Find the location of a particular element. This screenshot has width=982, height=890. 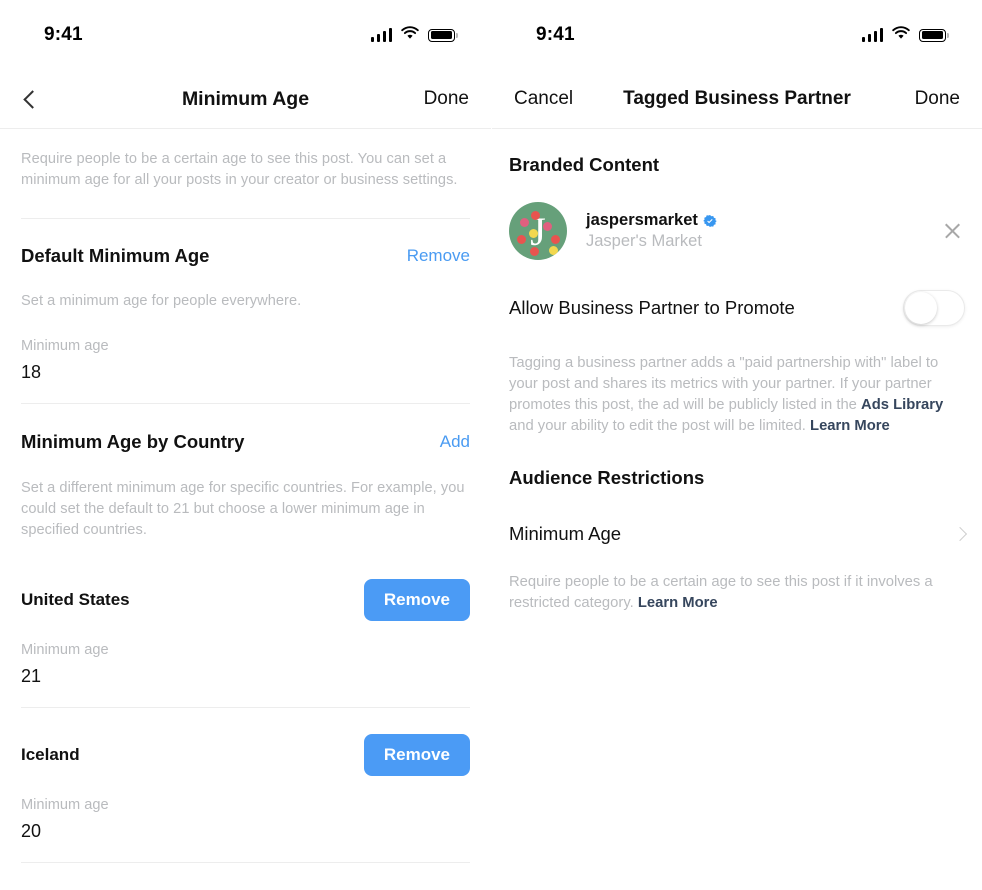

chevron-right-icon is located at coordinates (960, 534).